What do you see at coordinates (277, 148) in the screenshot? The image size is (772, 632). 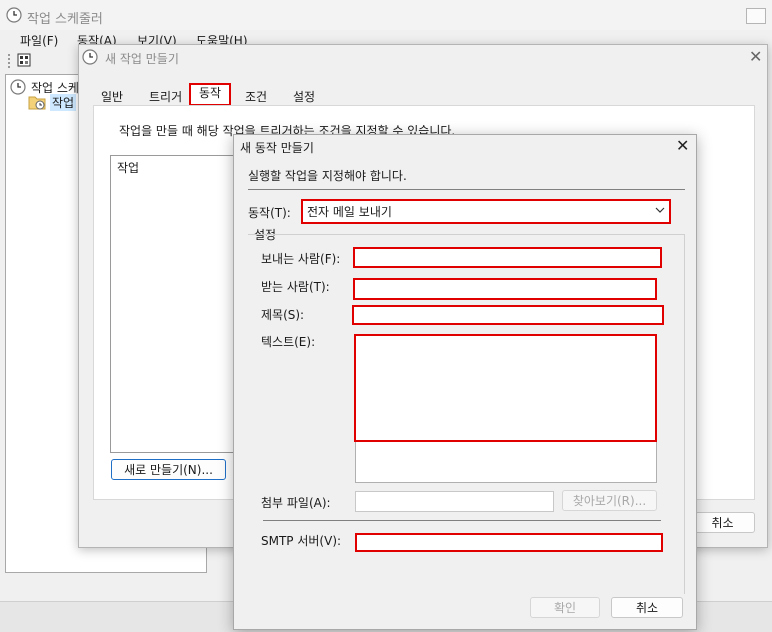 I see `new-action-title: 새 동작 만들기` at bounding box center [277, 148].